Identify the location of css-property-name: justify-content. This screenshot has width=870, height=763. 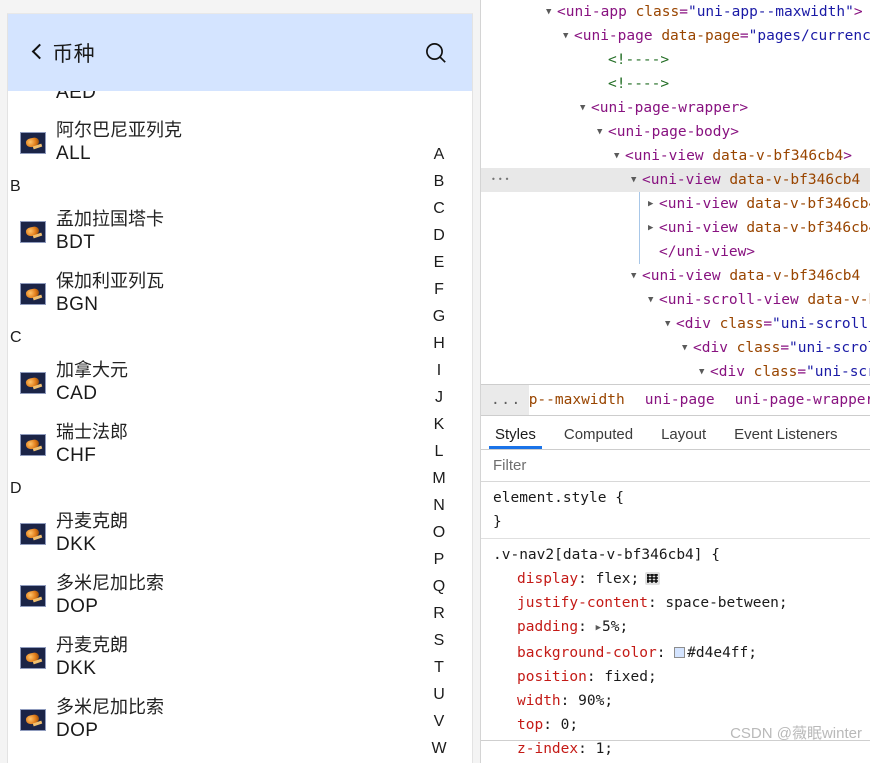
(570, 603).